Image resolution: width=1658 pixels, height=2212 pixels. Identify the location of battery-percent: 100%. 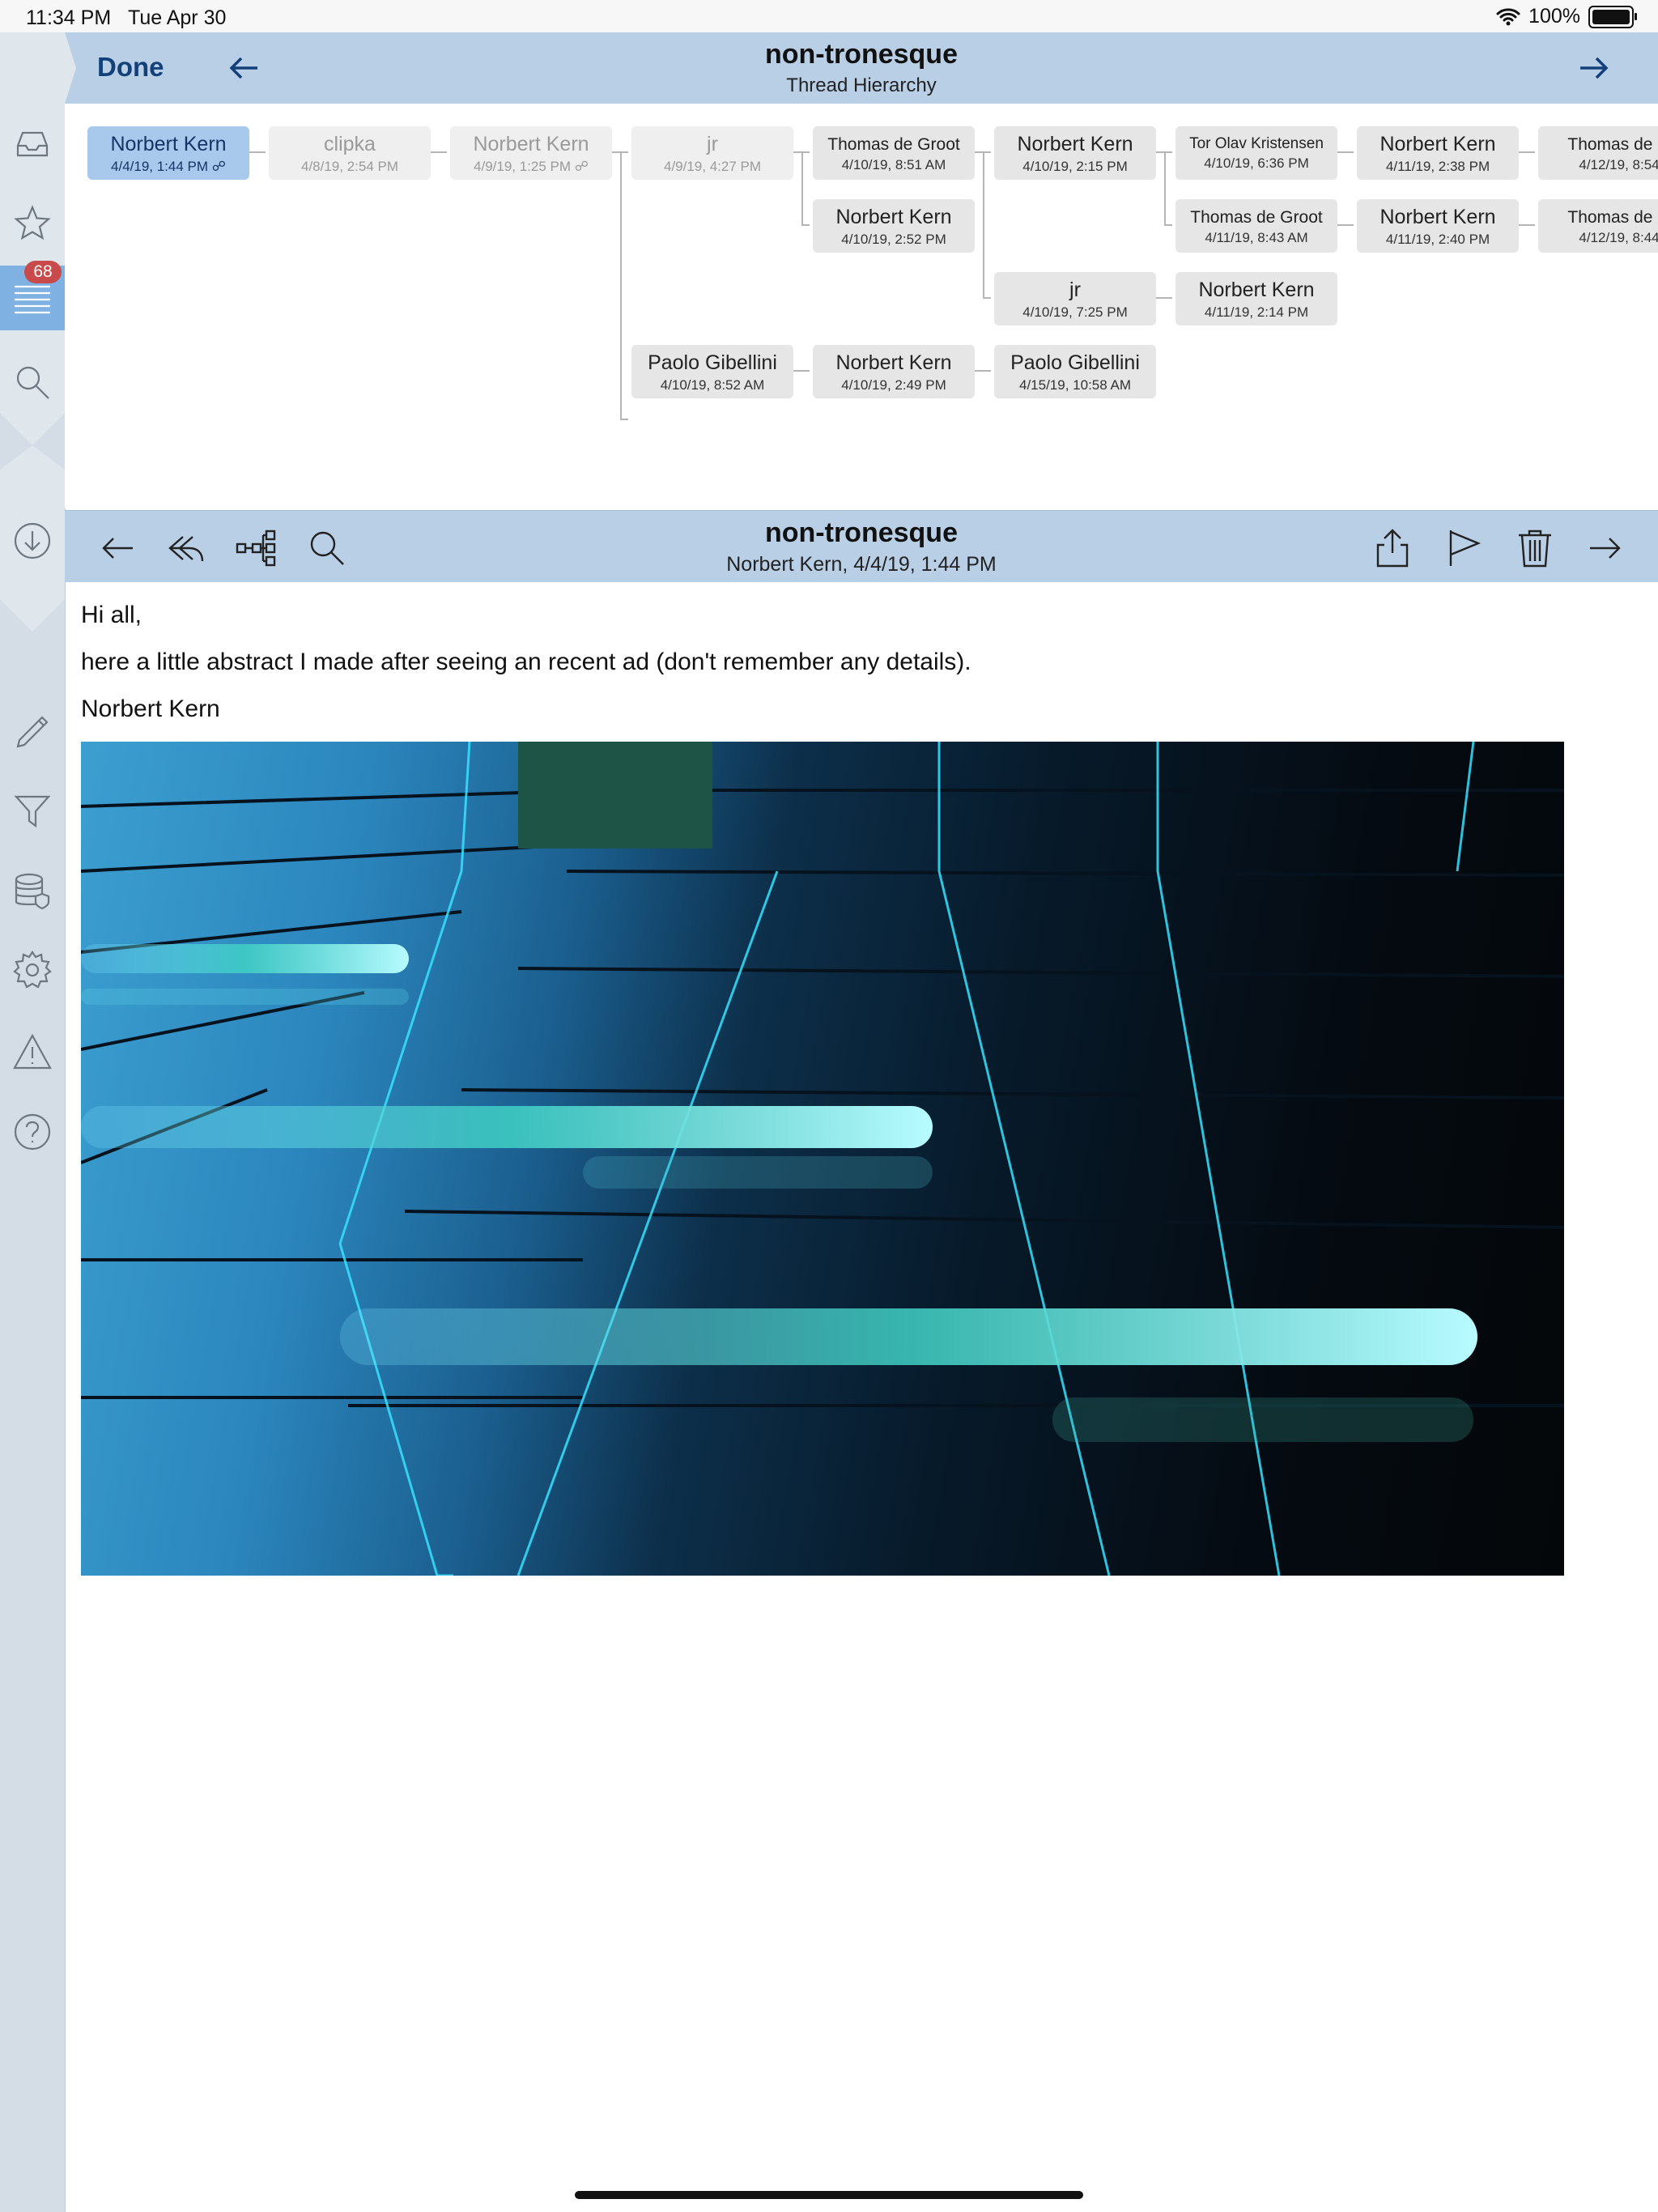
(1554, 16).